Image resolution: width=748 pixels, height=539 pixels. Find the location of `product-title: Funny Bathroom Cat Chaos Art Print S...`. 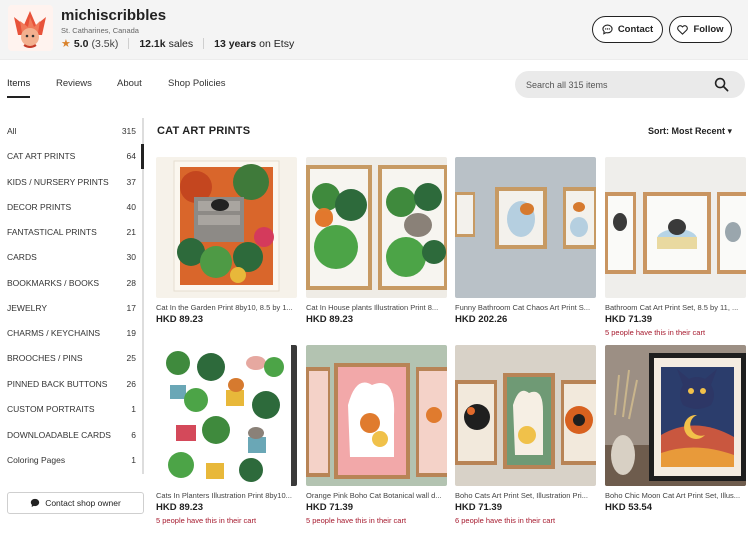

product-title: Funny Bathroom Cat Chaos Art Print S... is located at coordinates (525, 307).